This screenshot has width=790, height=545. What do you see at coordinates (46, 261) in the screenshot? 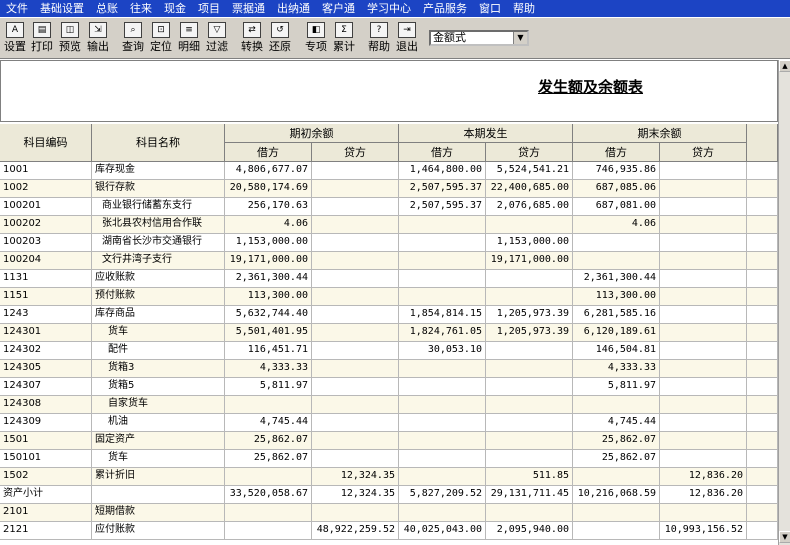
I see `cell-code: 100204` at bounding box center [46, 261].